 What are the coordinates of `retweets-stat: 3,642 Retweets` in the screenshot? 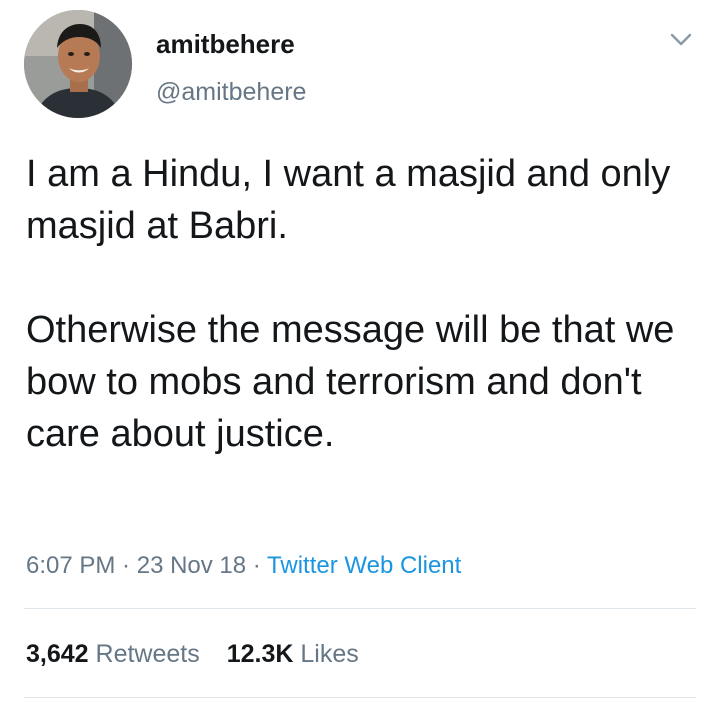 It's located at (113, 654).